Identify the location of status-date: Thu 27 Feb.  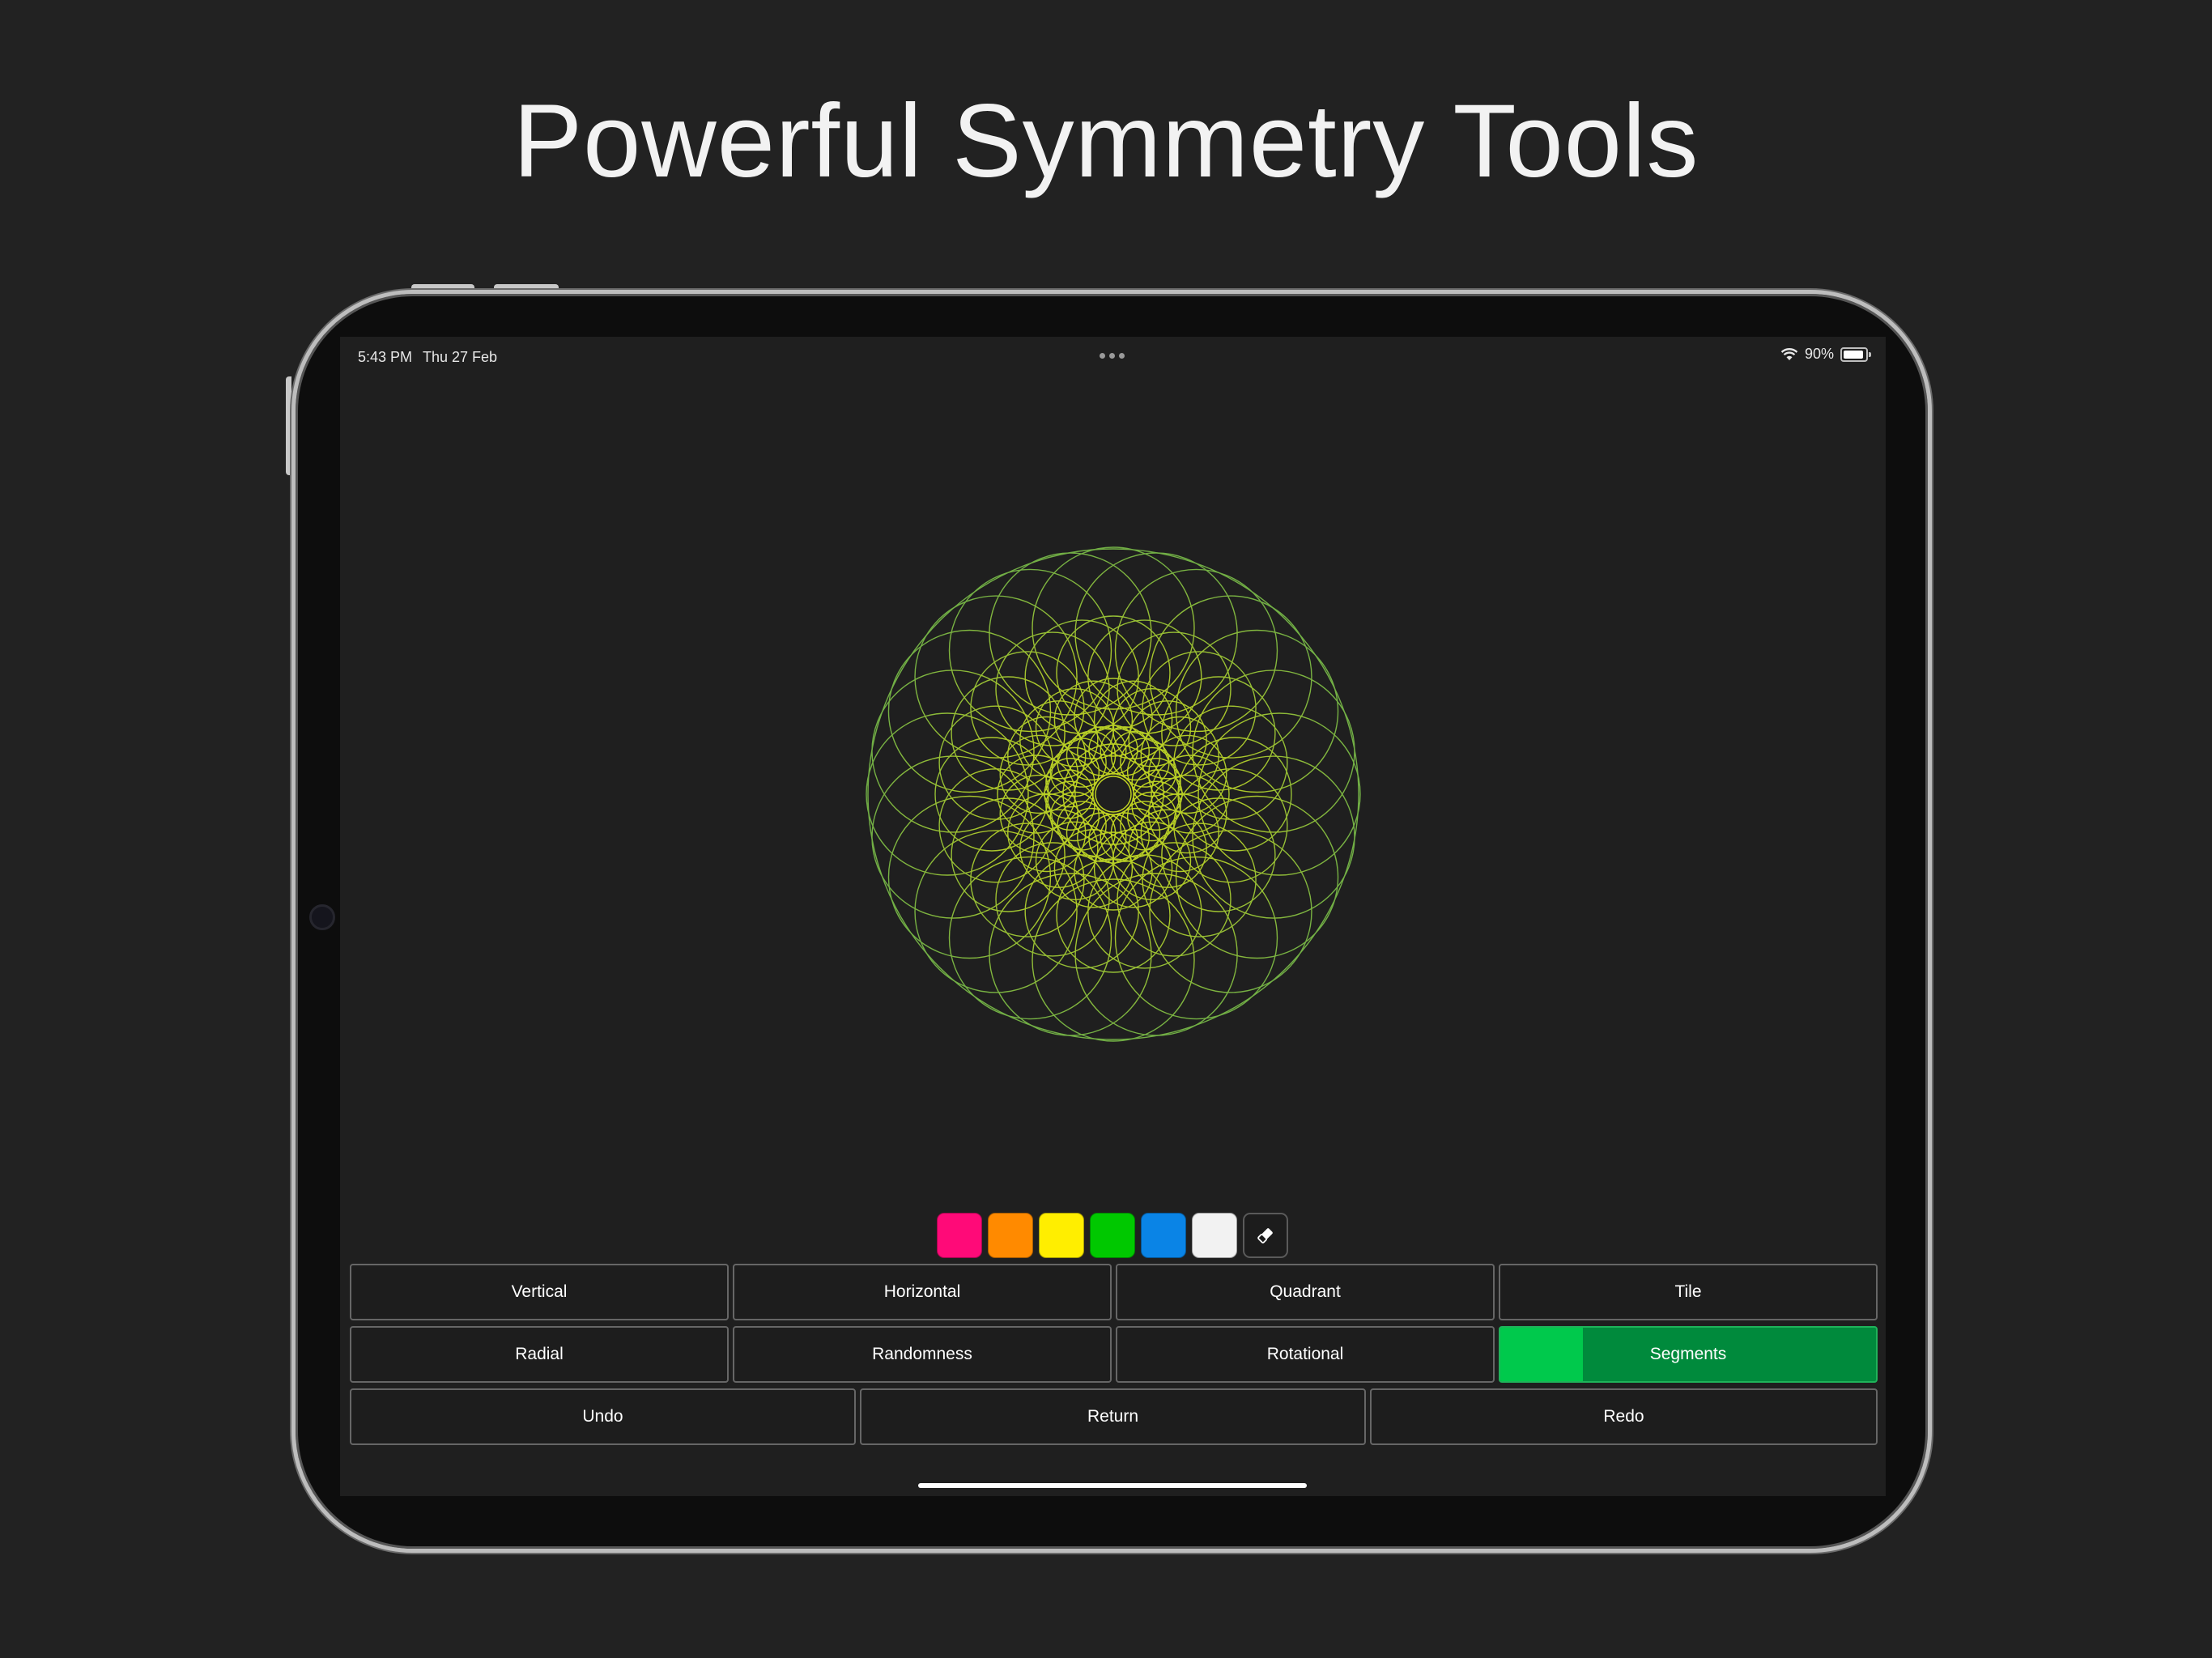
(460, 357).